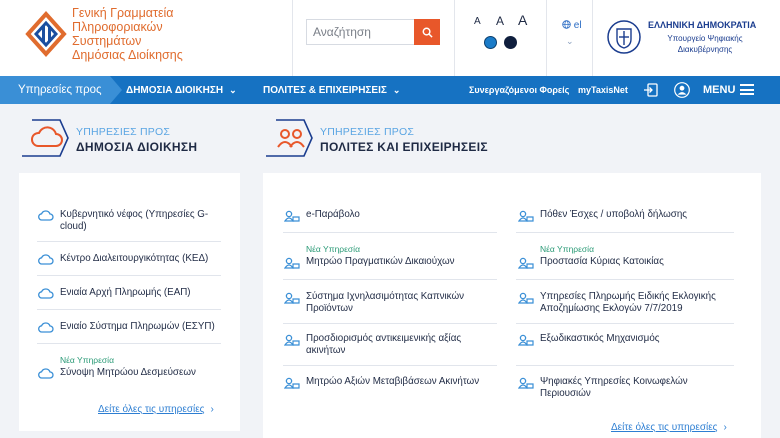 The image size is (780, 438). I want to click on service-label: Μητρώο Πραγματικών Δικαιούχων, so click(380, 261).